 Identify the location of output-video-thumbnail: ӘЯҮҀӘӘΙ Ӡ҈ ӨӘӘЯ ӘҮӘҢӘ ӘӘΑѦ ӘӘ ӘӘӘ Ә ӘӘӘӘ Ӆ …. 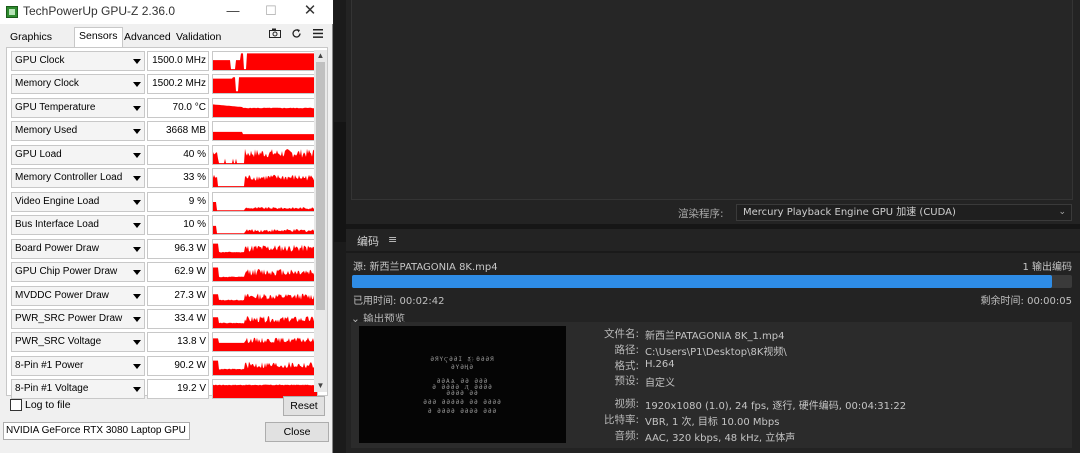
(462, 384).